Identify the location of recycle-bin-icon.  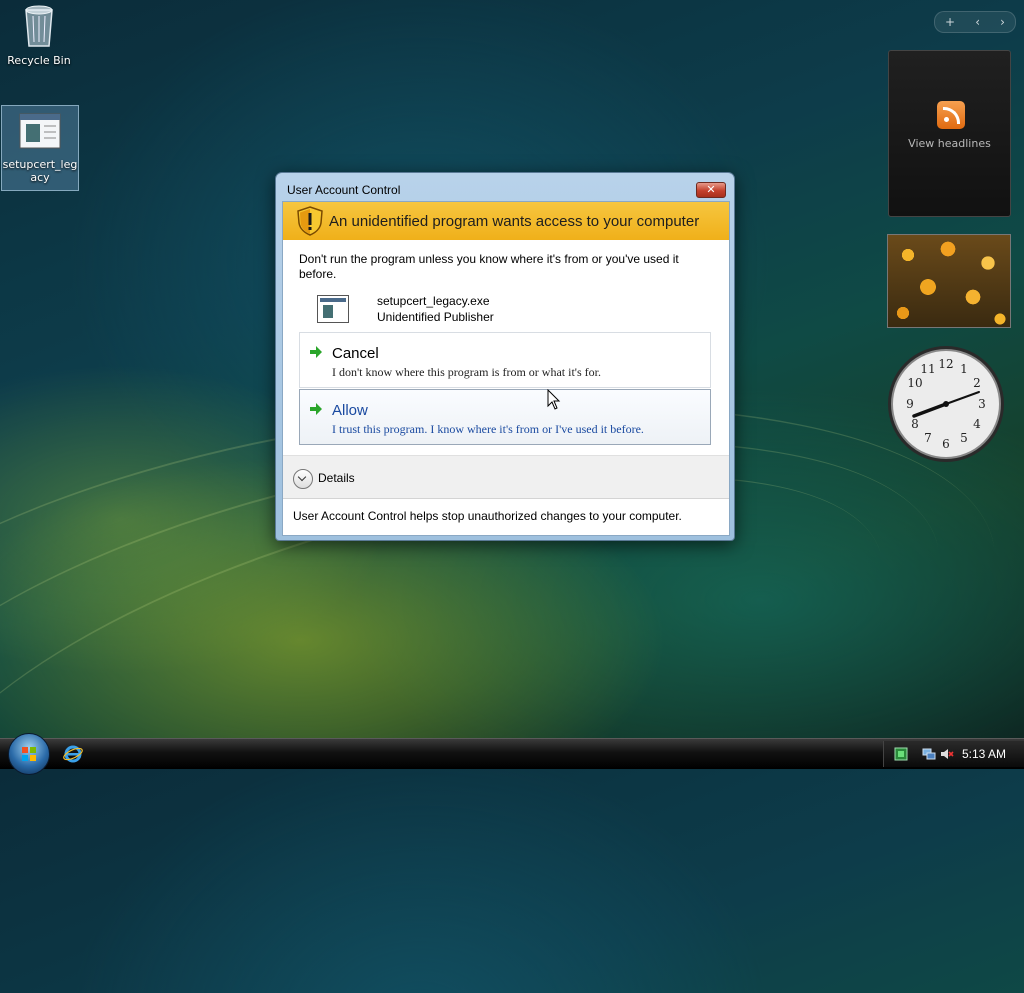
(39, 26).